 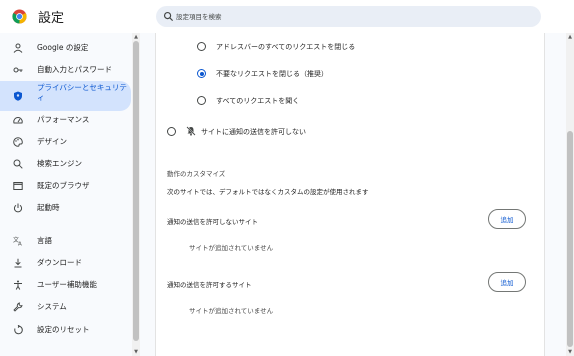 What do you see at coordinates (59, 262) in the screenshot?
I see `sidebar-item-label: ダウンロード` at bounding box center [59, 262].